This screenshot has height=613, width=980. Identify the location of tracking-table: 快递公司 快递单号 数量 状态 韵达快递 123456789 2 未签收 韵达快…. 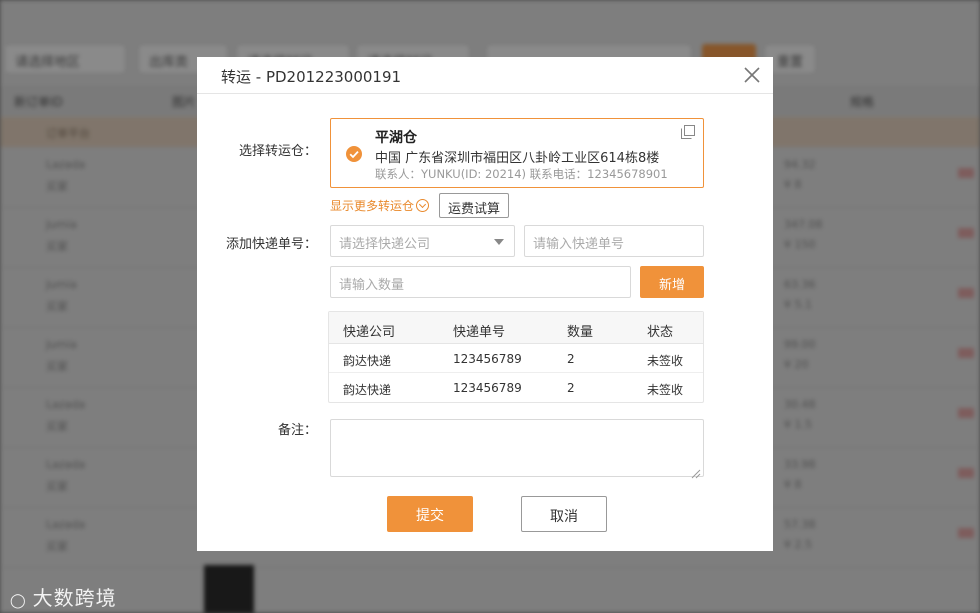
(516, 357).